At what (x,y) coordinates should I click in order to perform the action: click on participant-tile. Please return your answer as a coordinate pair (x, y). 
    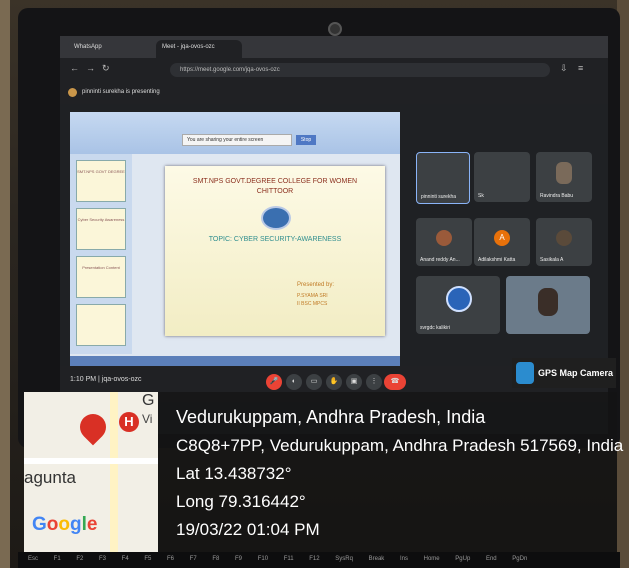
    Looking at the image, I should click on (548, 305).